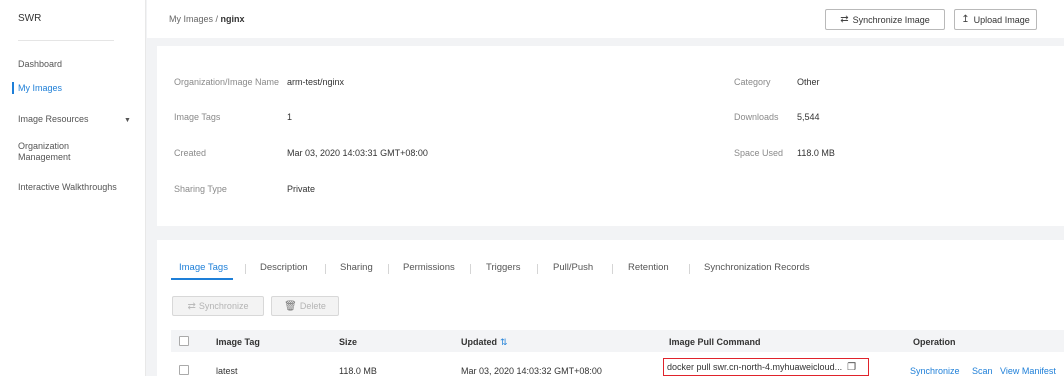  What do you see at coordinates (316, 82) in the screenshot?
I see `org-image-value: arm-test/nginx` at bounding box center [316, 82].